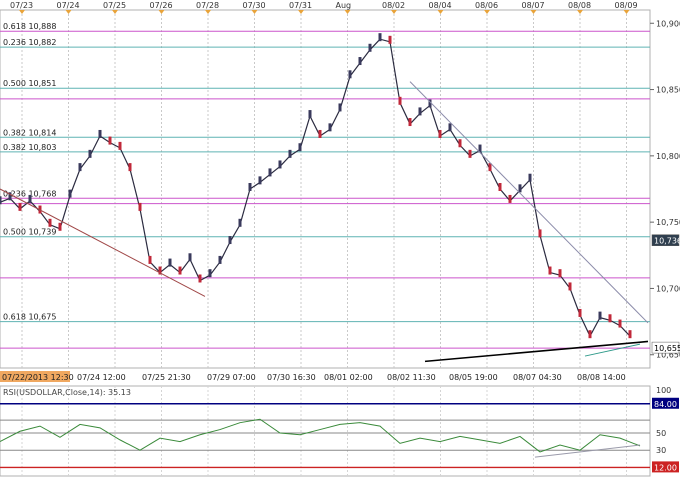 The height and width of the screenshot is (483, 680). What do you see at coordinates (29, 147) in the screenshot?
I see `fib-level-label: 0.382 10,803` at bounding box center [29, 147].